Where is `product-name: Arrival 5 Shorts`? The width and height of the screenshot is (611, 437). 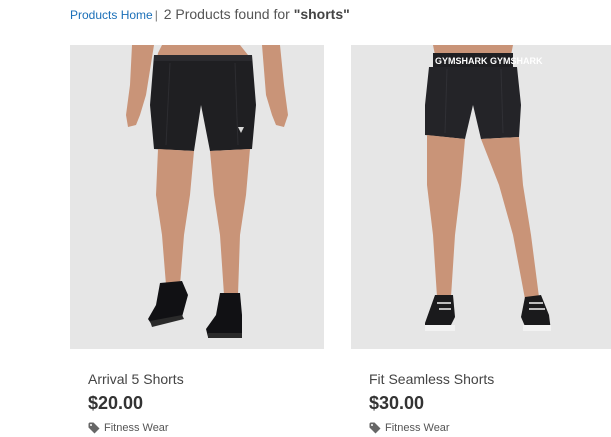 product-name: Arrival 5 Shorts is located at coordinates (197, 379).